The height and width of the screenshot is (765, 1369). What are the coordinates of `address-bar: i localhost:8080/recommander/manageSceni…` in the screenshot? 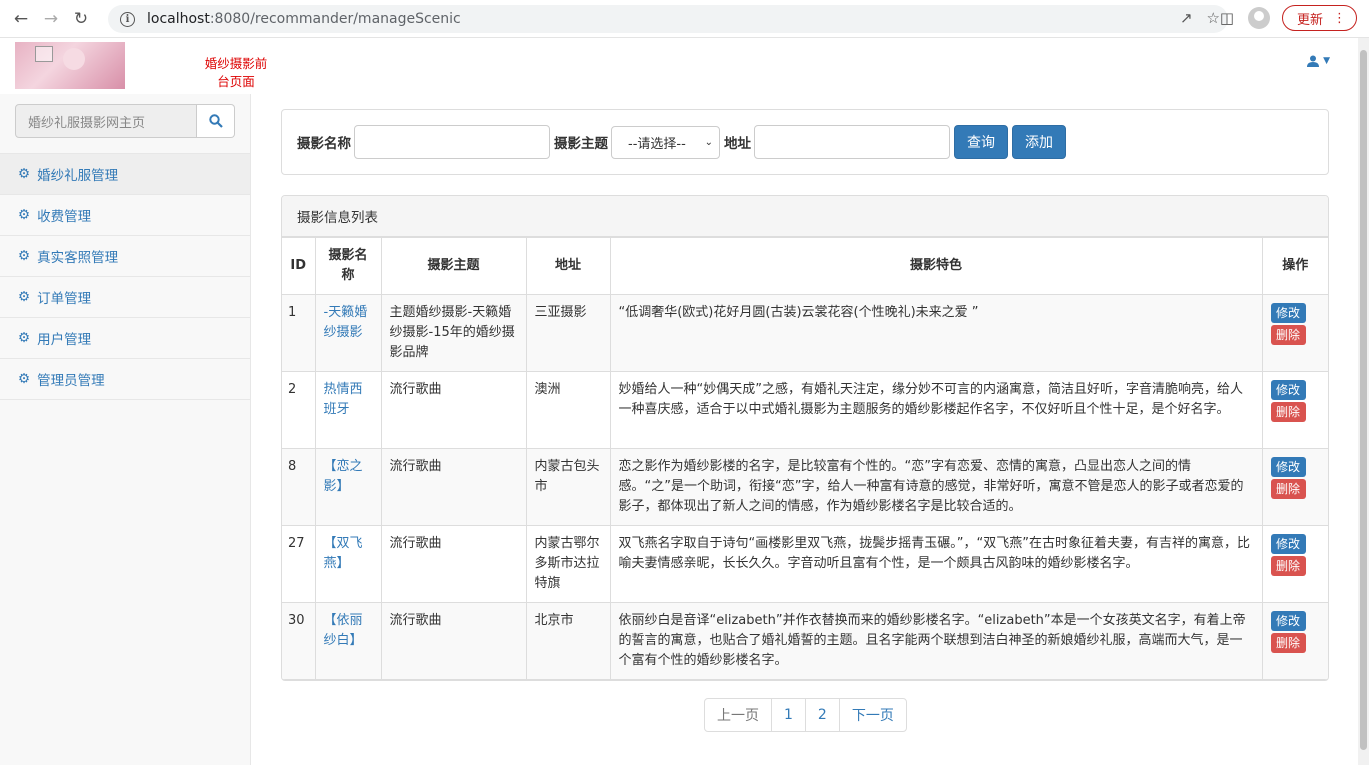 It's located at (668, 19).